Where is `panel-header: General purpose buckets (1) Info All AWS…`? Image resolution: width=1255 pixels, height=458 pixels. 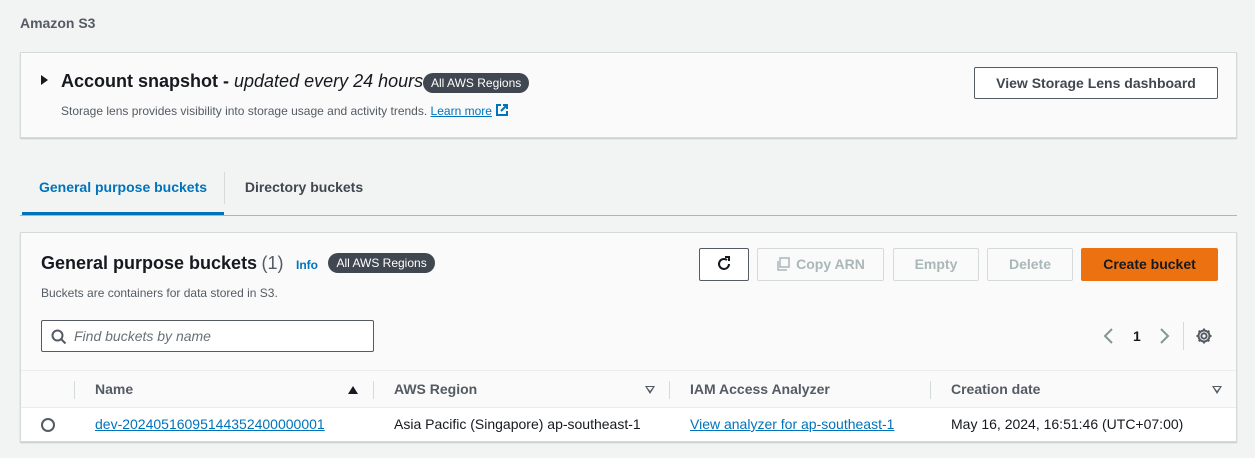
panel-header: General purpose buckets (1) Info All AWS… is located at coordinates (238, 263).